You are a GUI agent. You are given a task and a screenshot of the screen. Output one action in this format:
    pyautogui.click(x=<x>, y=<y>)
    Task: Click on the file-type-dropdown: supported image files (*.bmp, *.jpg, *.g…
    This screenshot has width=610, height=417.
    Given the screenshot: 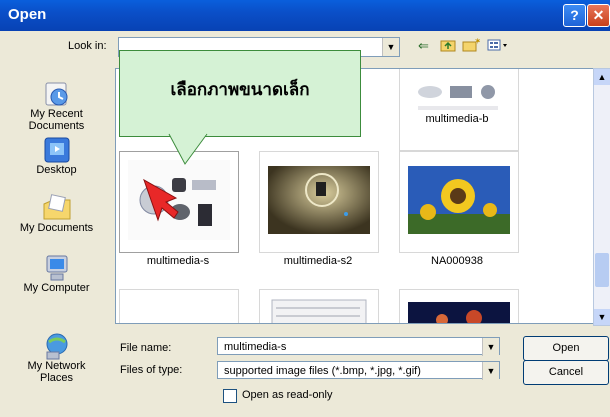 What is the action you would take?
    pyautogui.click(x=358, y=370)
    